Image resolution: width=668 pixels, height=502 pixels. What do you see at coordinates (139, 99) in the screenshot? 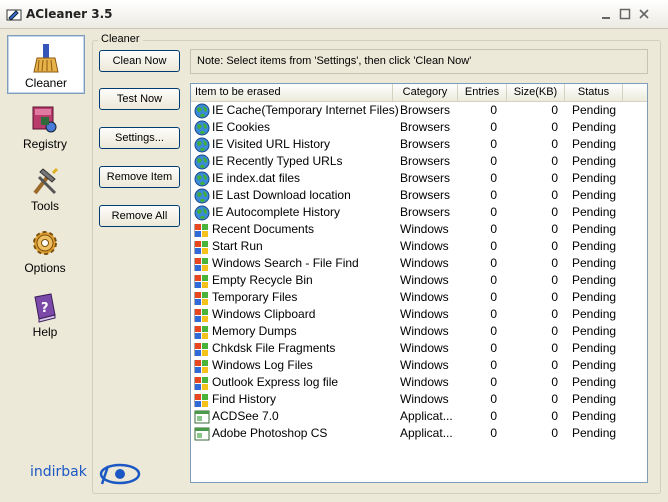
I see `test-now-button: Test Now` at bounding box center [139, 99].